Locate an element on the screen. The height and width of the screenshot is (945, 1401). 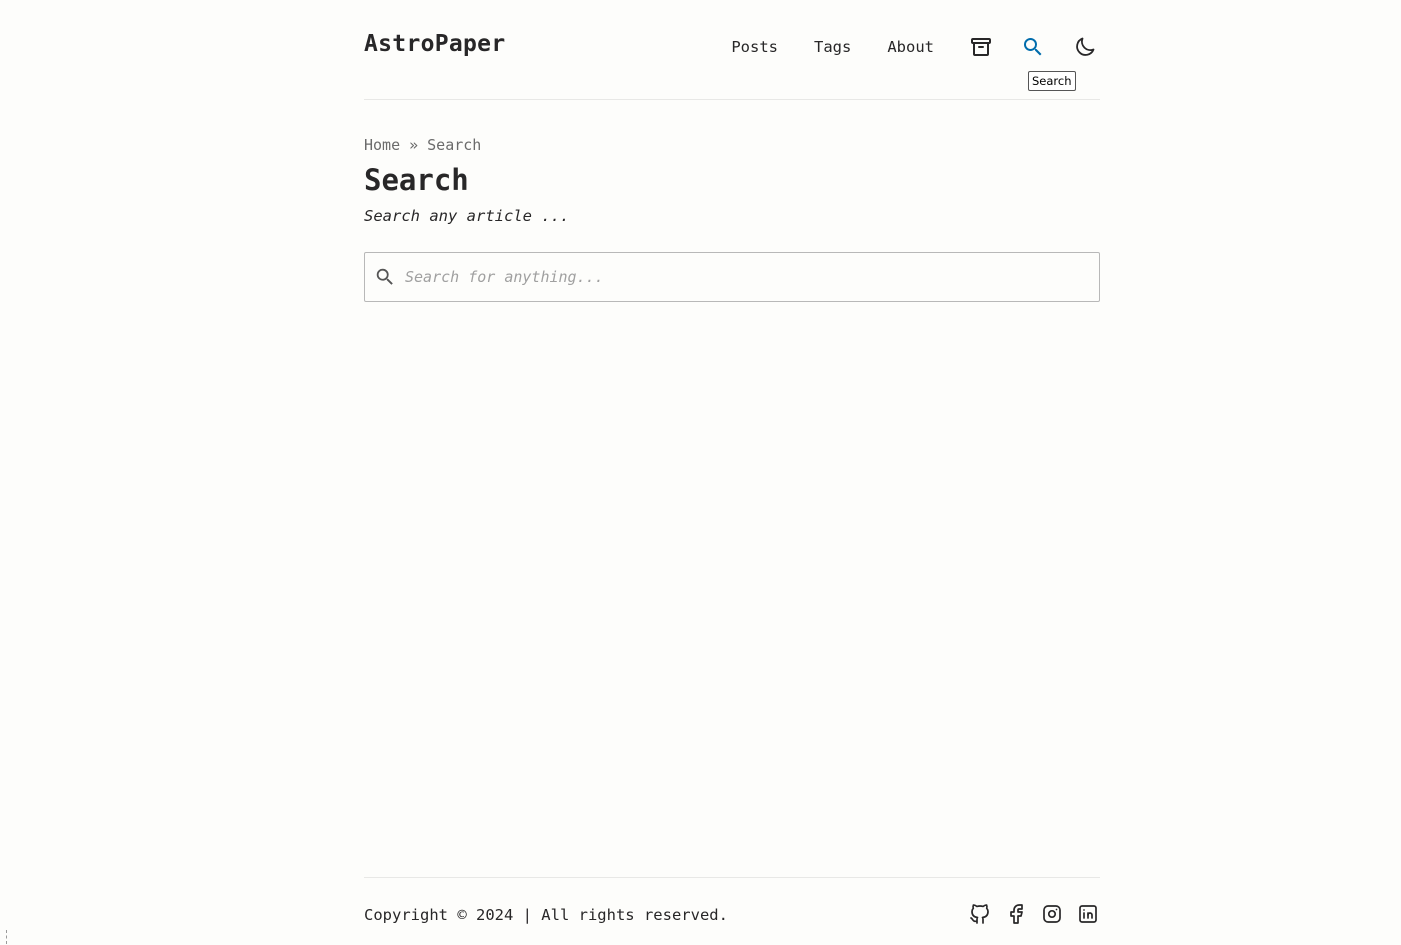
site-footer: Copyright © 2024 | All rights reserved. is located at coordinates (732, 911).